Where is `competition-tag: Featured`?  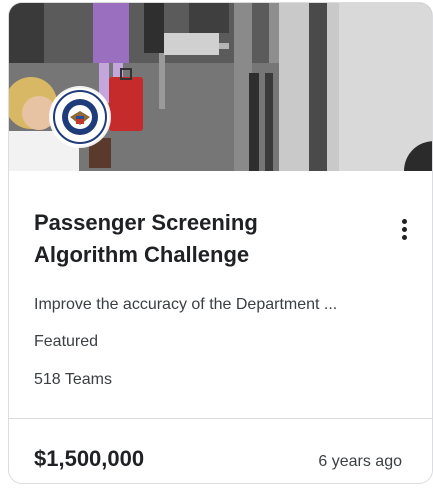 competition-tag: Featured is located at coordinates (66, 341).